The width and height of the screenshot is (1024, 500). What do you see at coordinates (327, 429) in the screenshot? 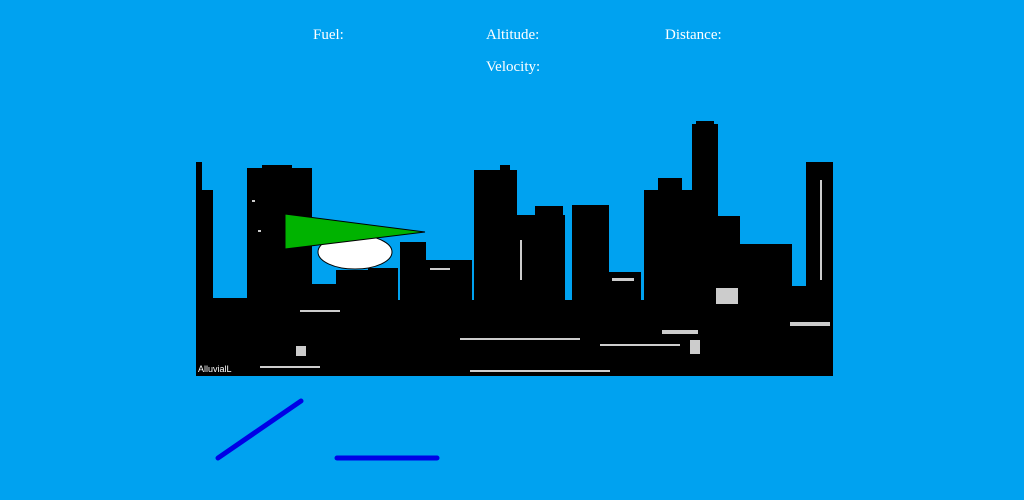
I see `launch-ramp-icon` at bounding box center [327, 429].